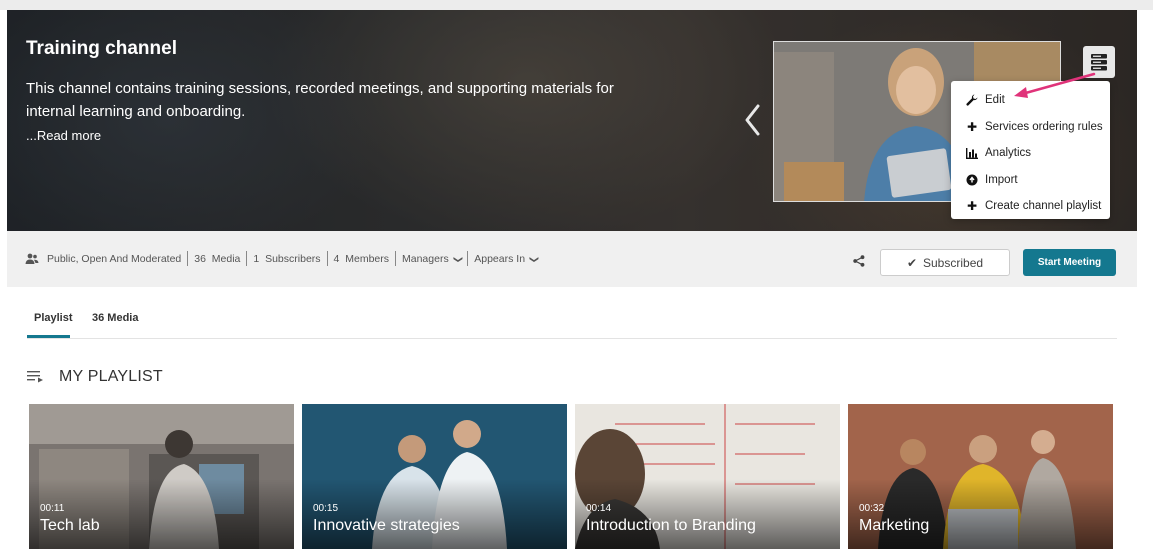 Image resolution: width=1153 pixels, height=549 pixels. What do you see at coordinates (367, 258) in the screenshot?
I see `members-label: Members` at bounding box center [367, 258].